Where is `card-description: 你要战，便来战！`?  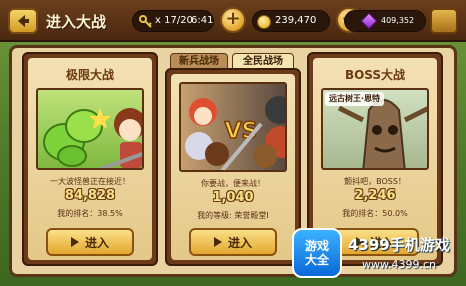
card-description: 你要战，便来战！ is located at coordinates (233, 183).